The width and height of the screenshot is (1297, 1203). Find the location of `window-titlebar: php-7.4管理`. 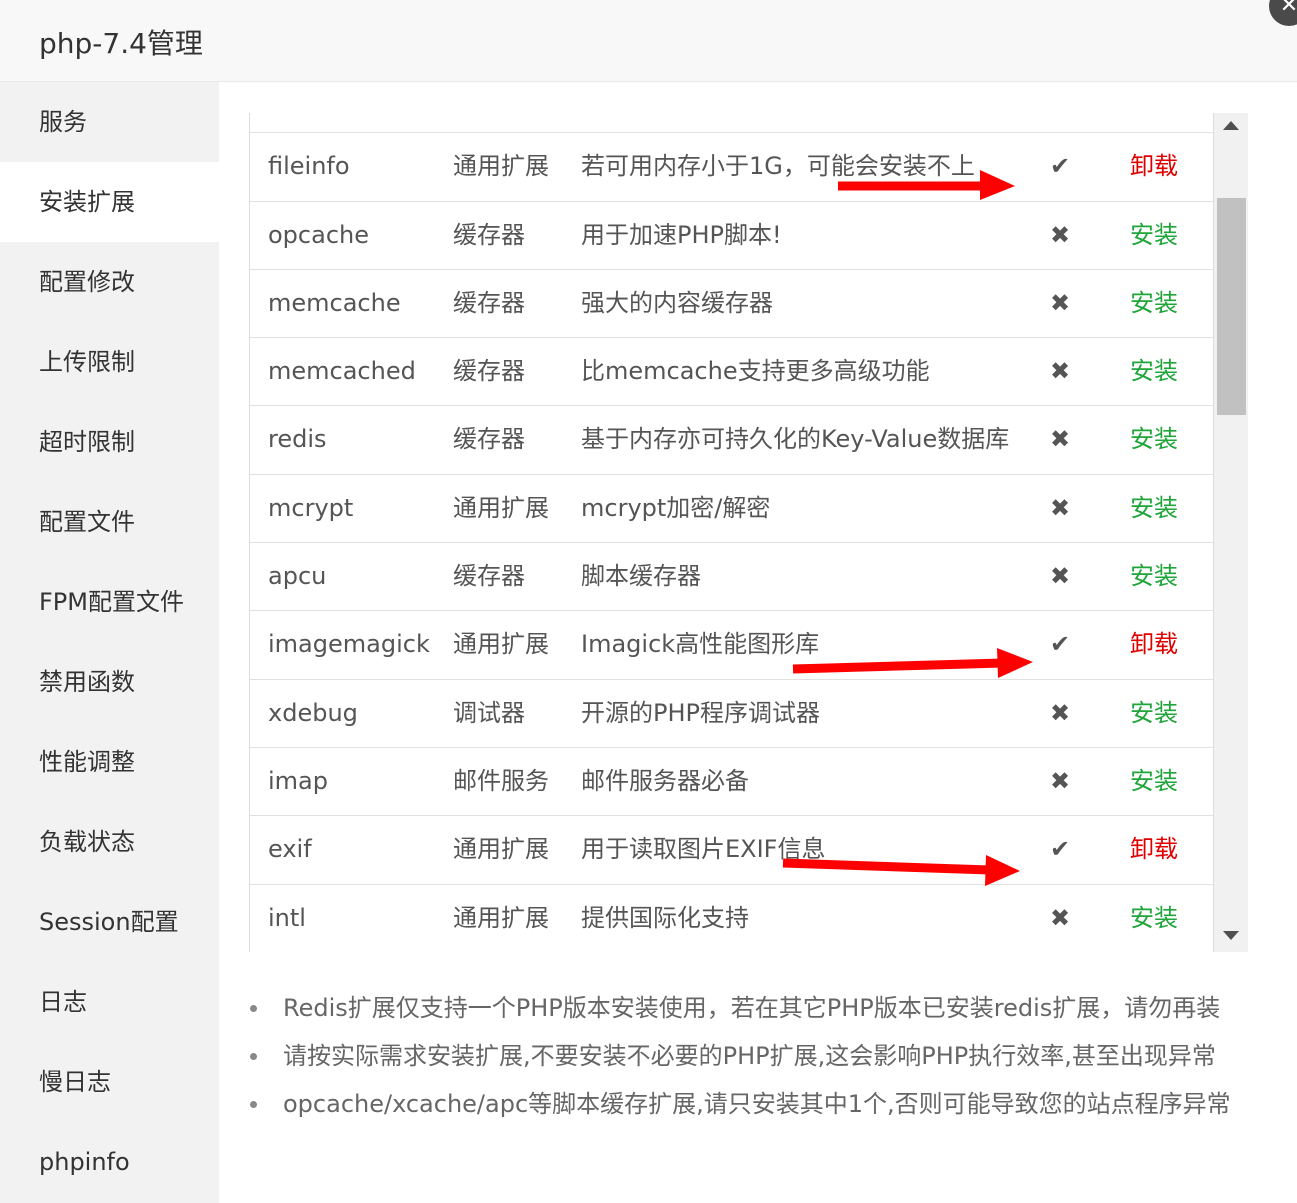

window-titlebar: php-7.4管理 is located at coordinates (648, 41).